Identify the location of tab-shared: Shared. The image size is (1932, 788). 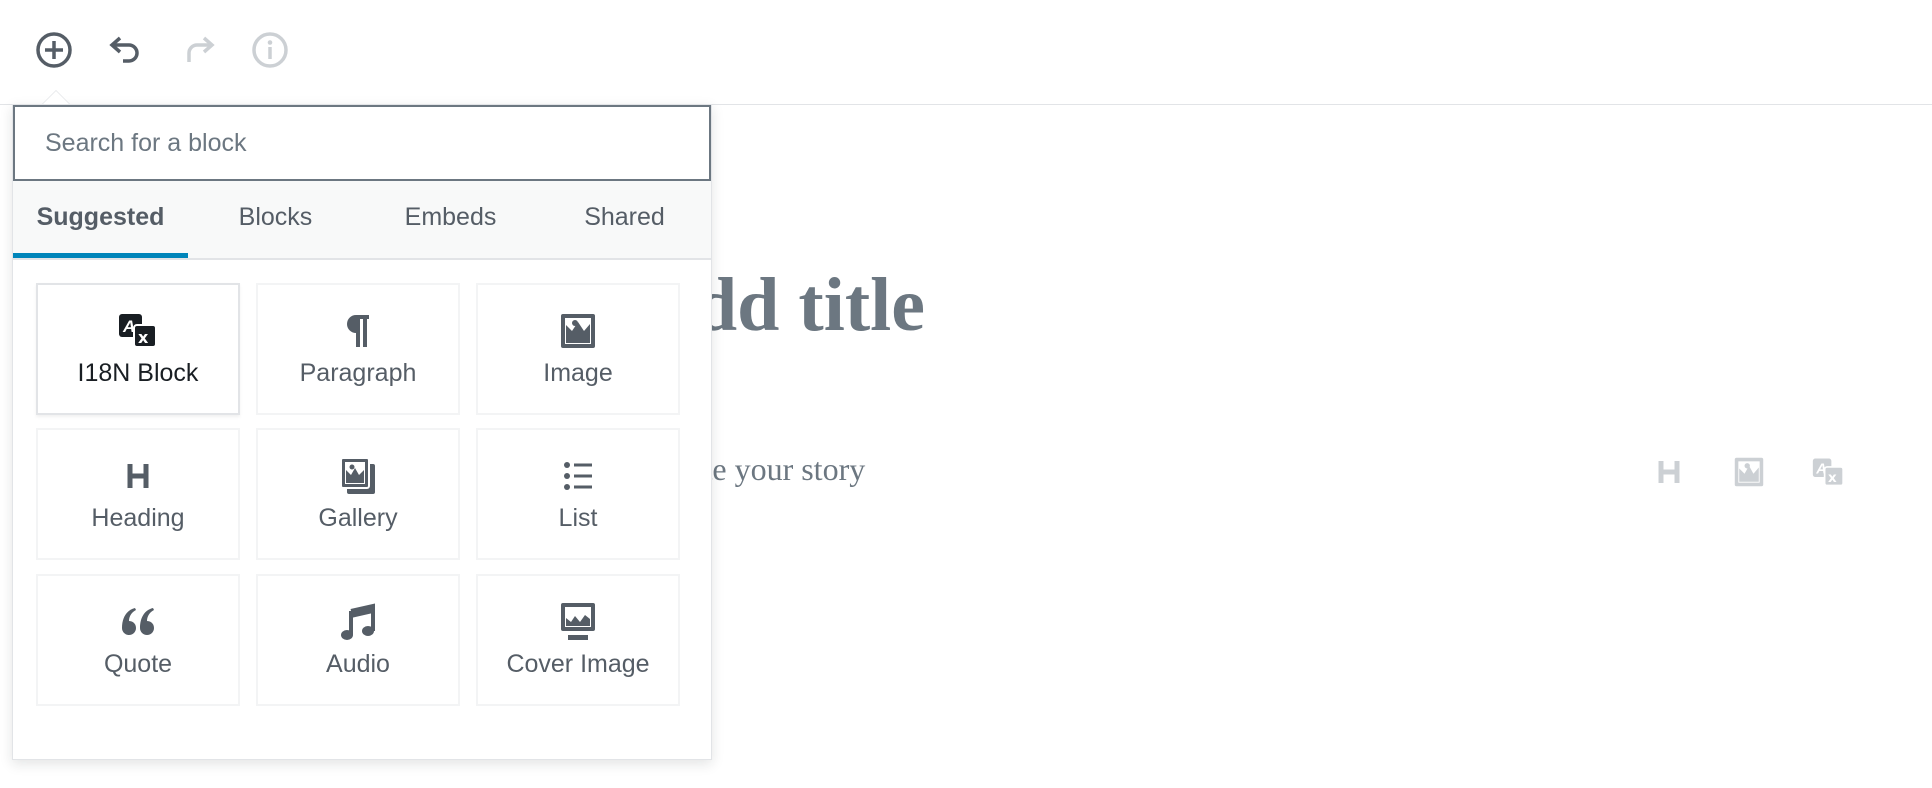
(624, 219).